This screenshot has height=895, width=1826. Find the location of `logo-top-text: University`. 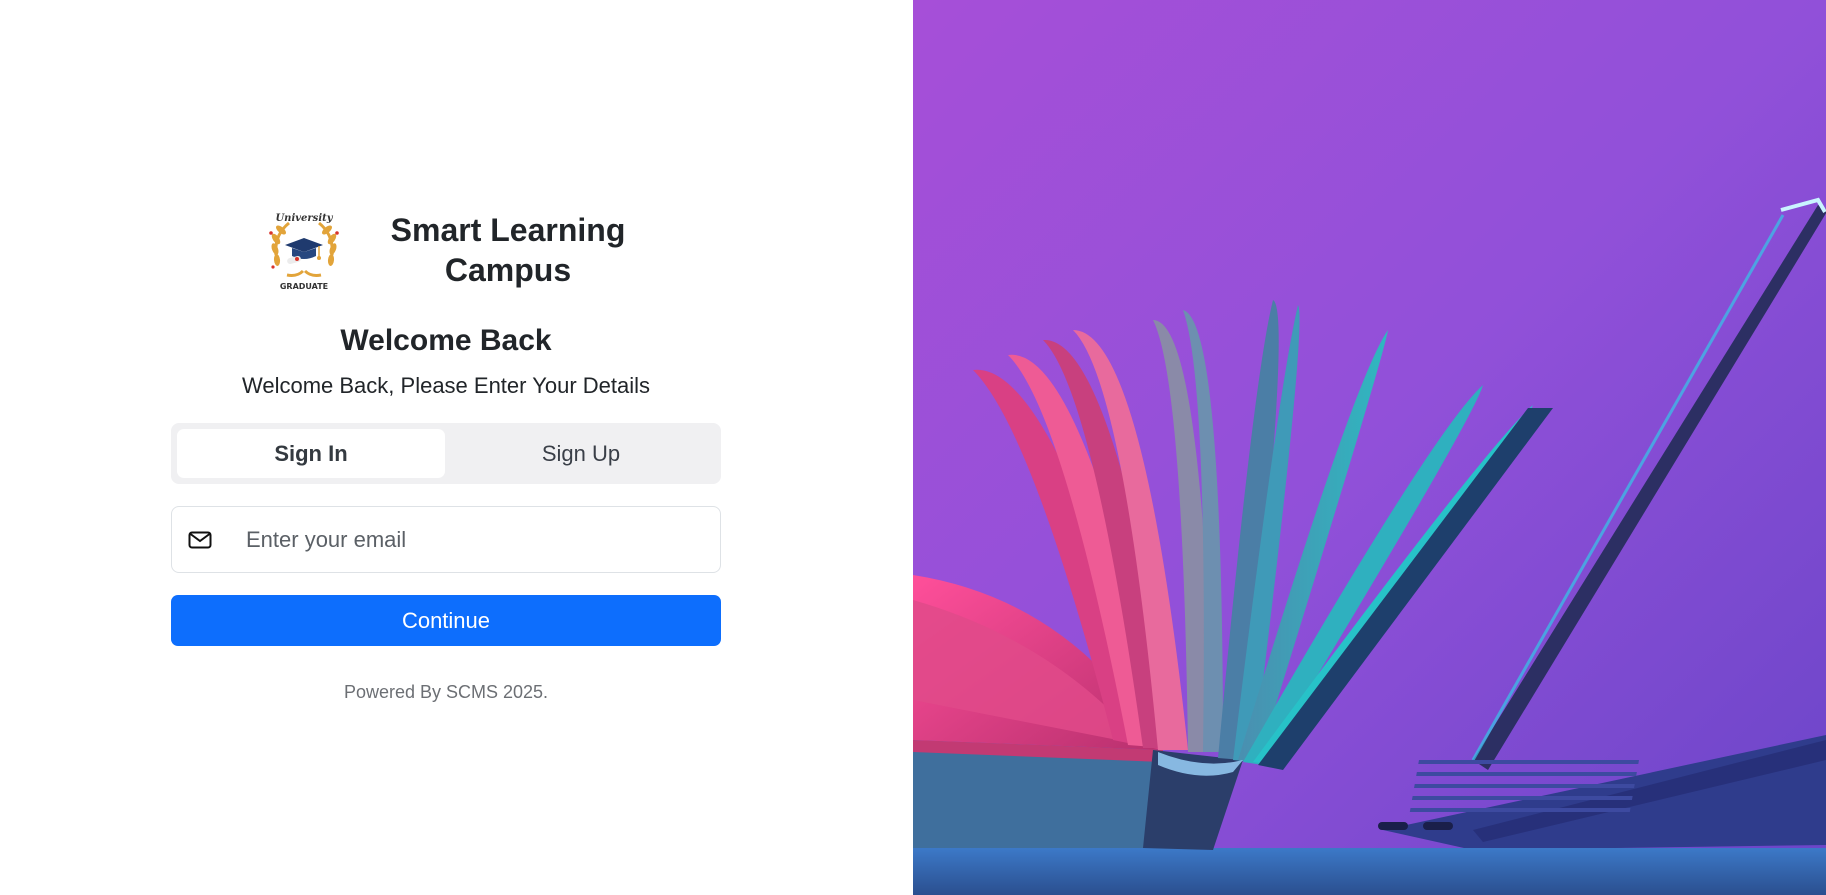

logo-top-text: University is located at coordinates (304, 218).